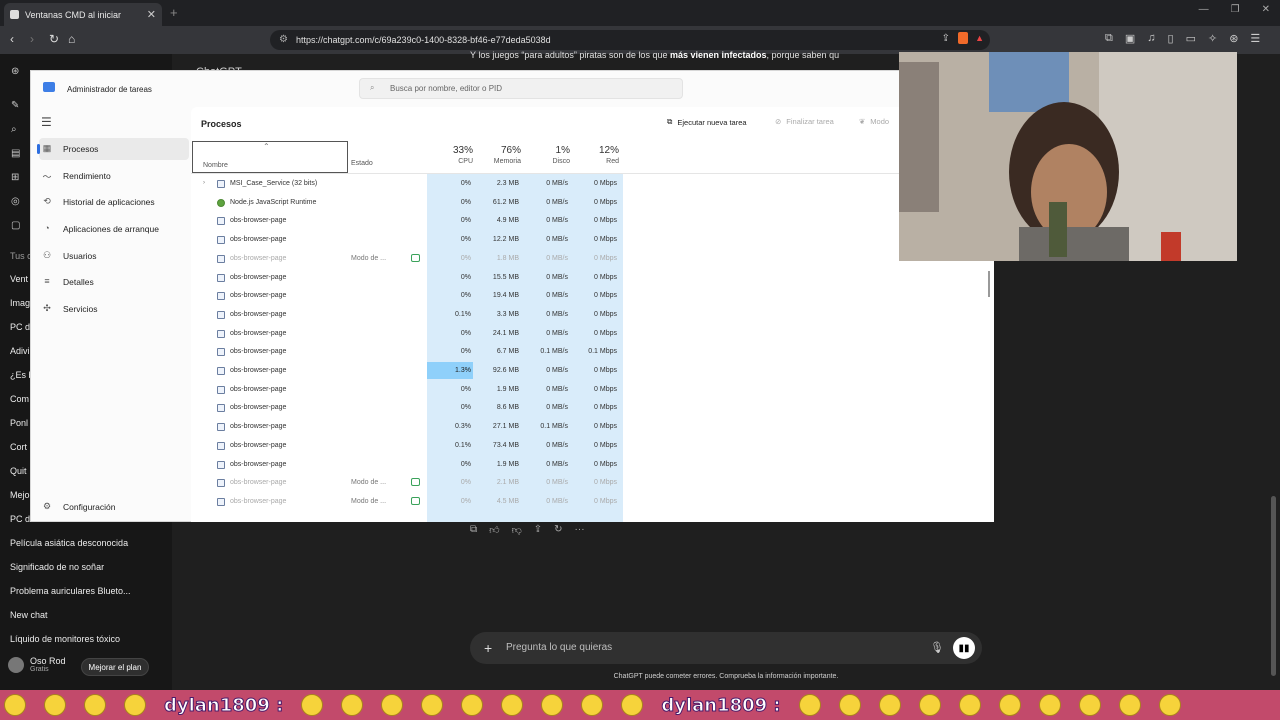 This screenshot has width=1280, height=720. What do you see at coordinates (473, 530) in the screenshot?
I see `copy-icon: ⧉` at bounding box center [473, 530].